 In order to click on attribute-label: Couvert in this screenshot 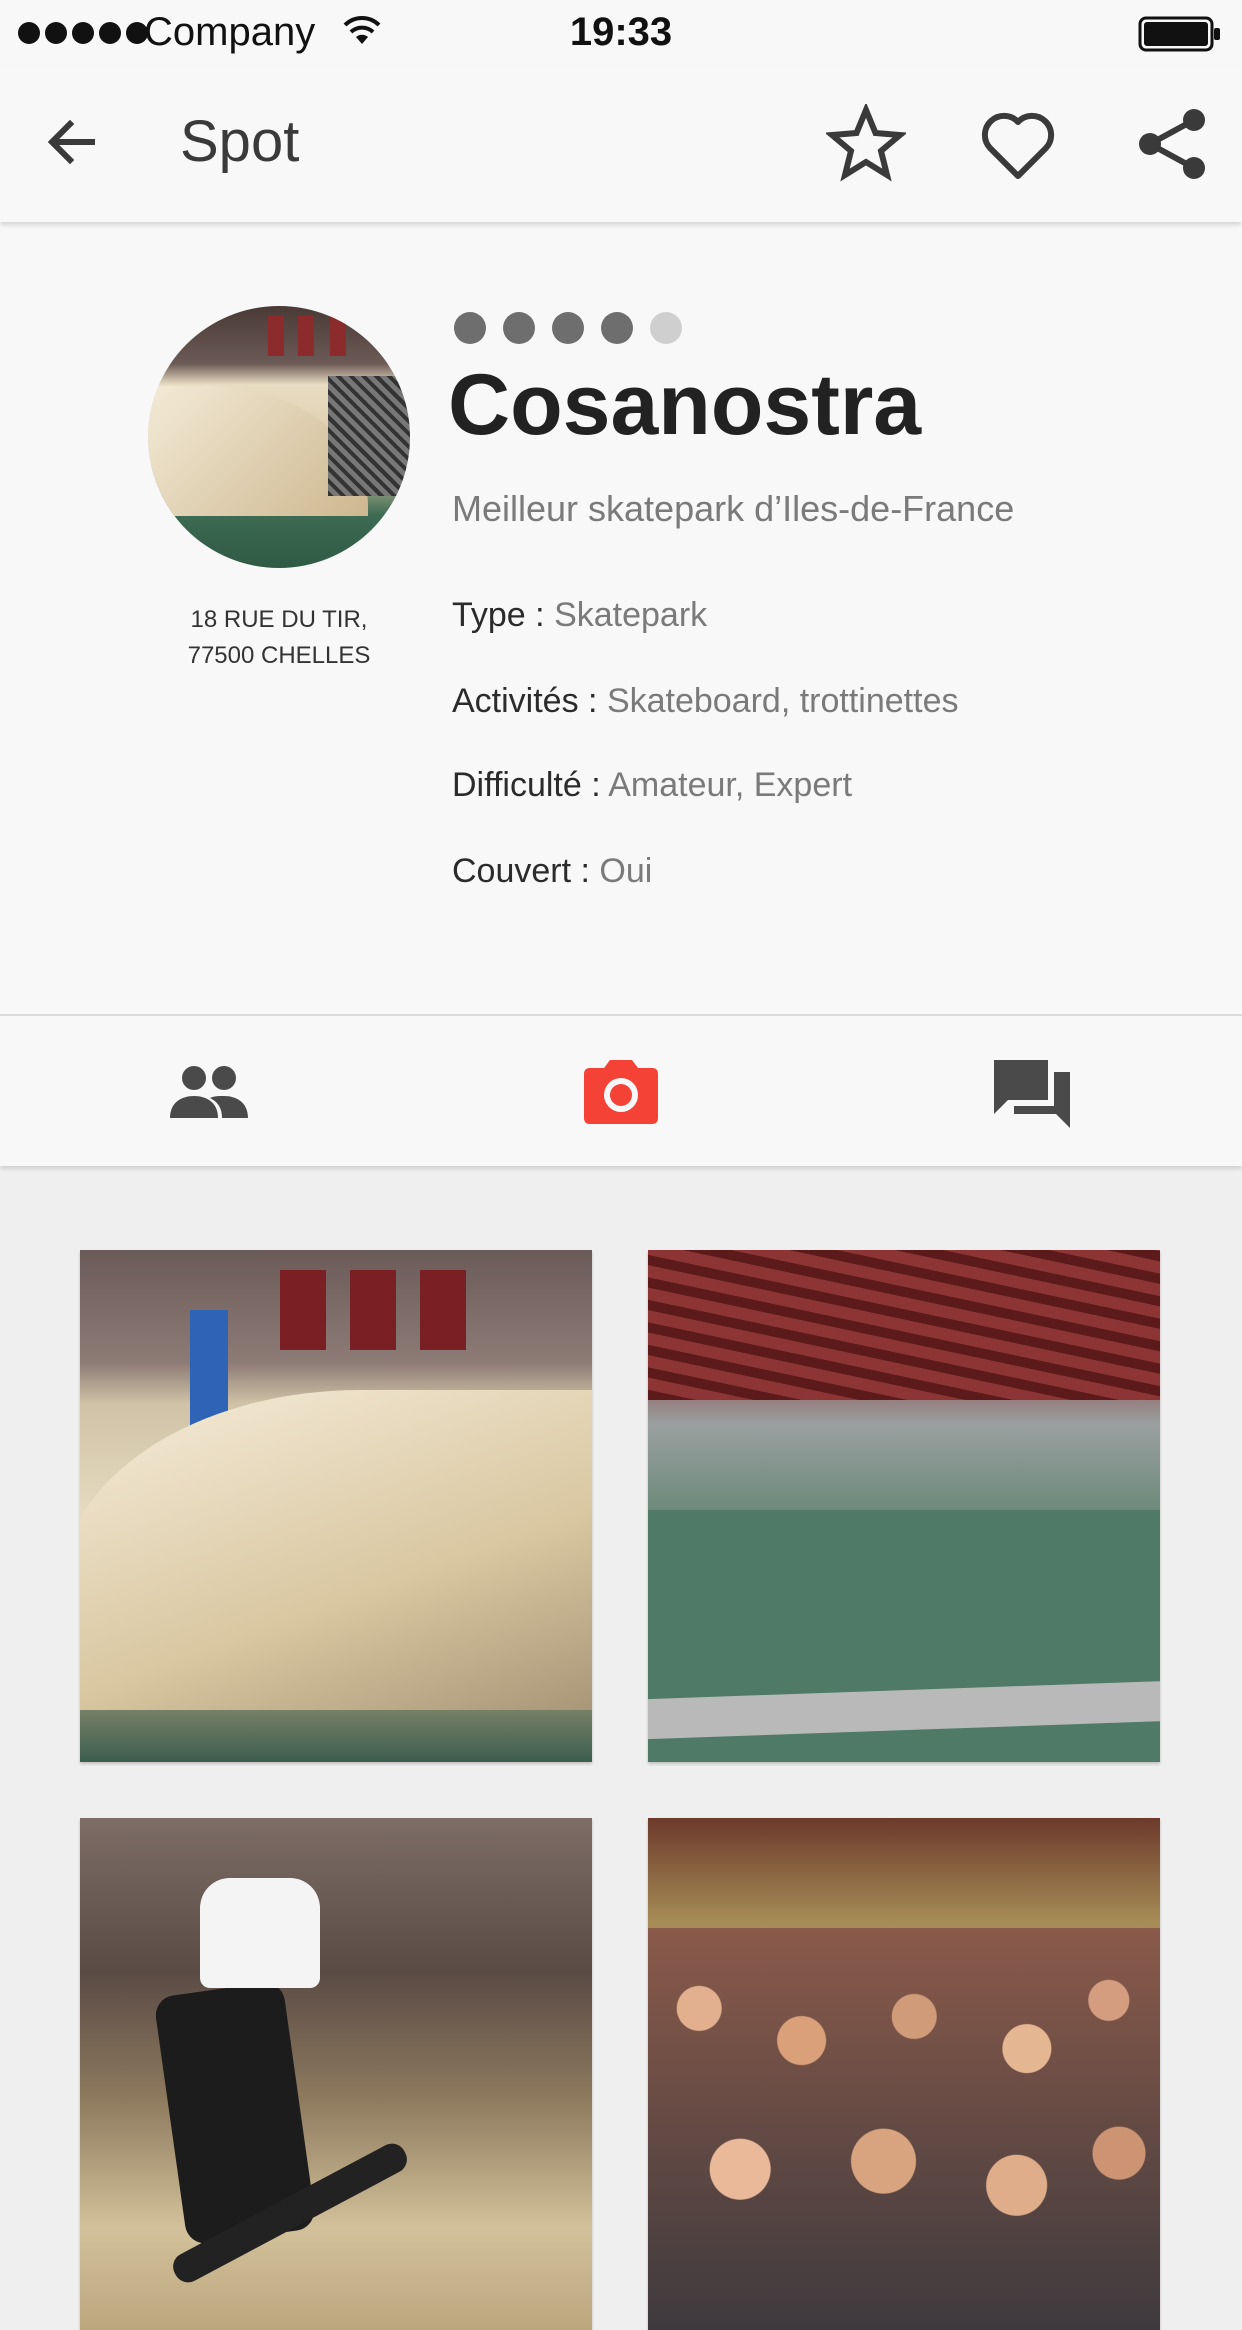, I will do `click(512, 871)`.